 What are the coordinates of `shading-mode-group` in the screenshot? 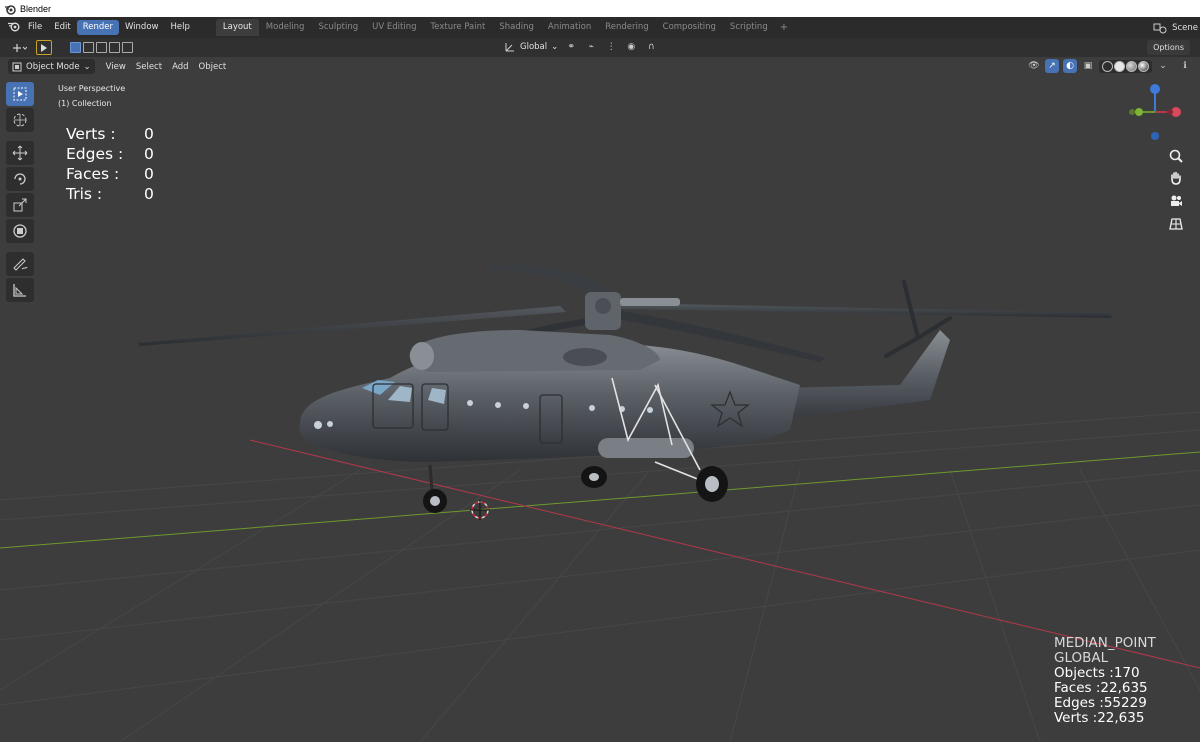 It's located at (1125, 66).